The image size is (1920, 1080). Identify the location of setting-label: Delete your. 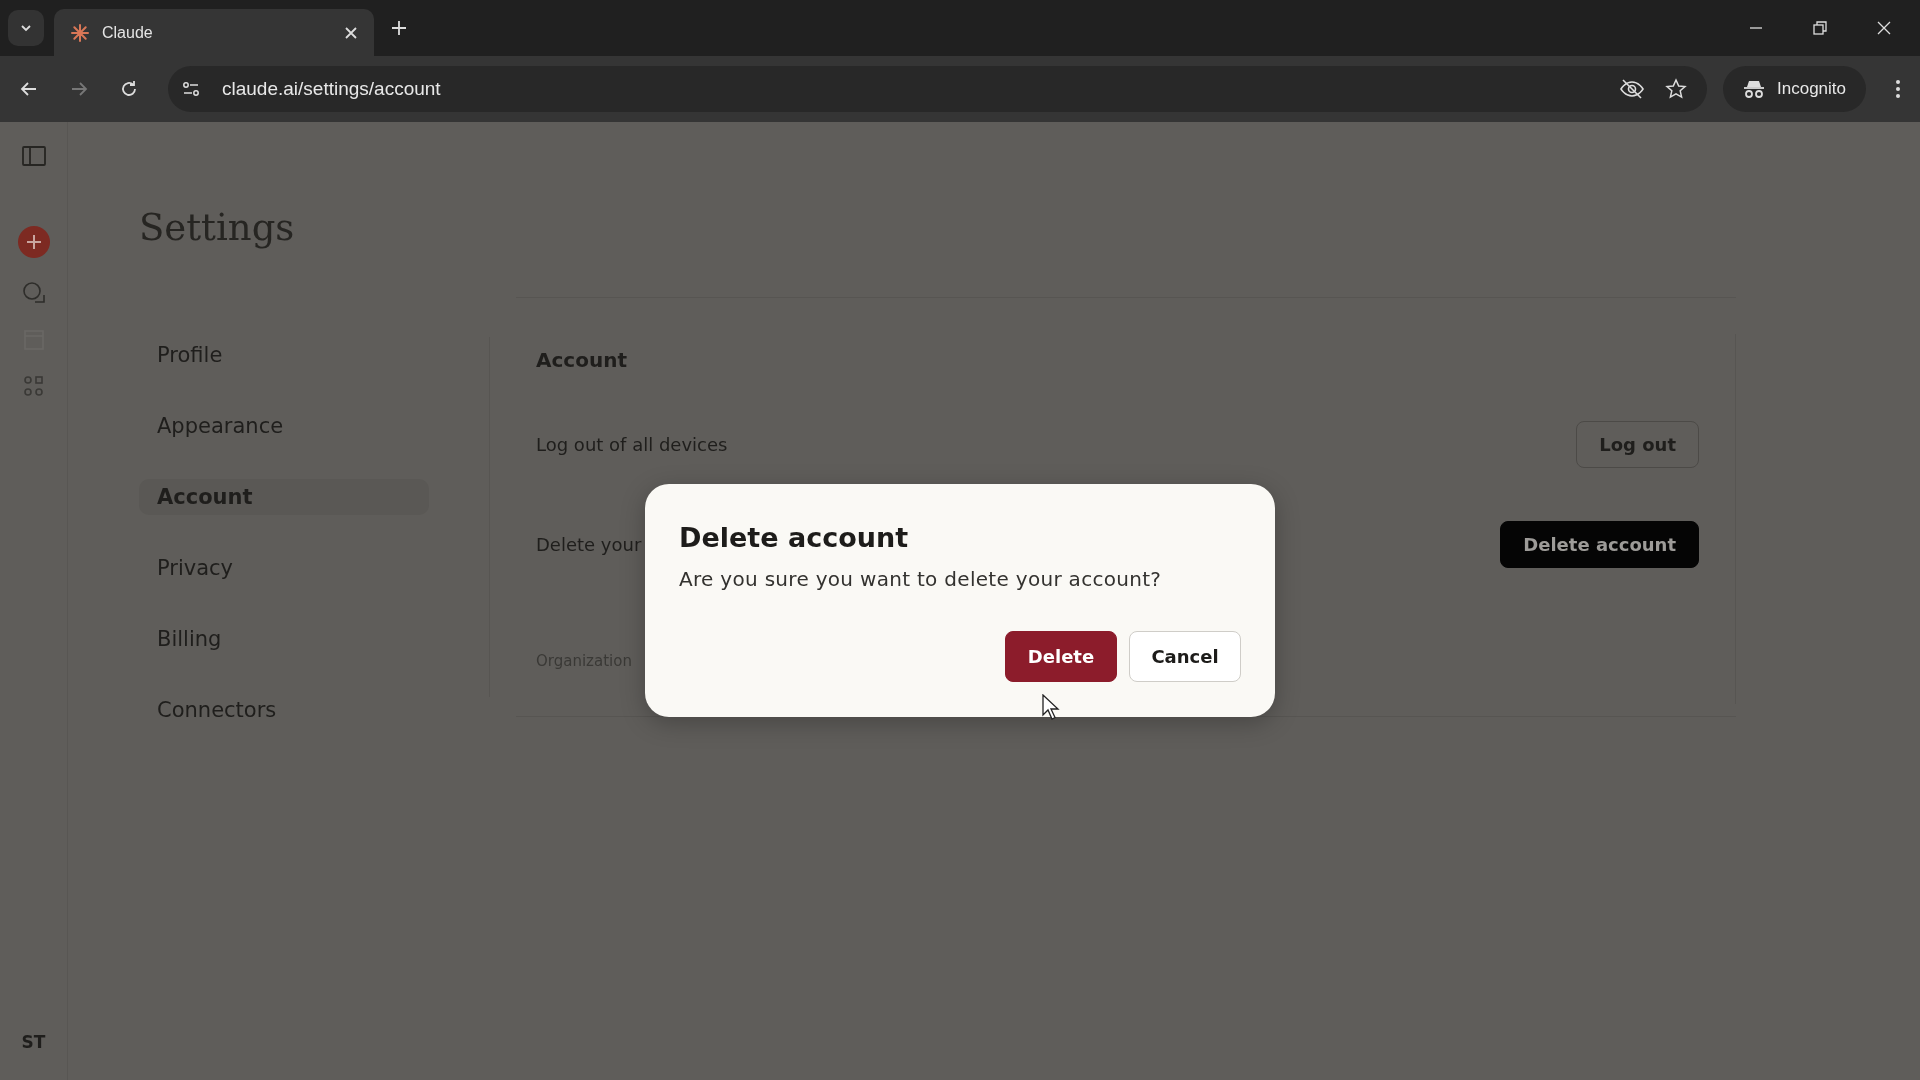
(589, 544).